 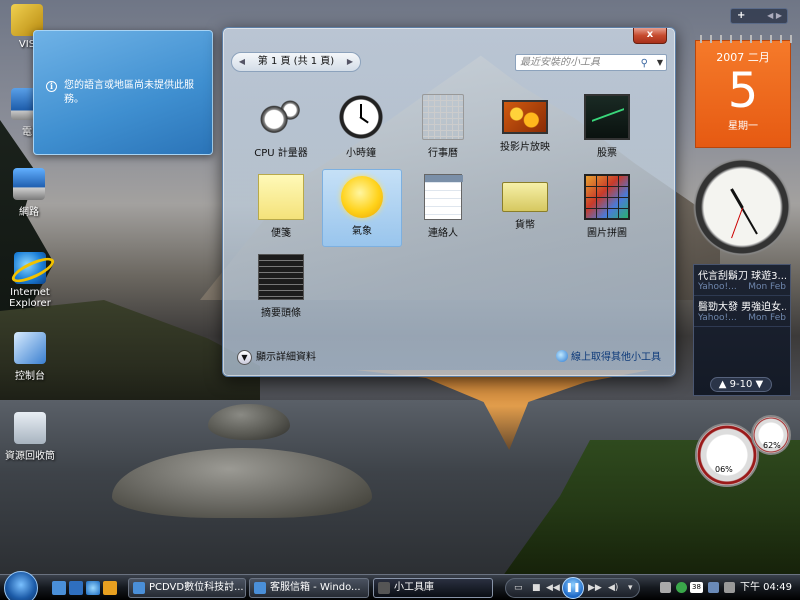 I want to click on feed-item: 代言刮鬍刀 球遊3... Yahoo!... Mon Feb, so click(x=742, y=280).